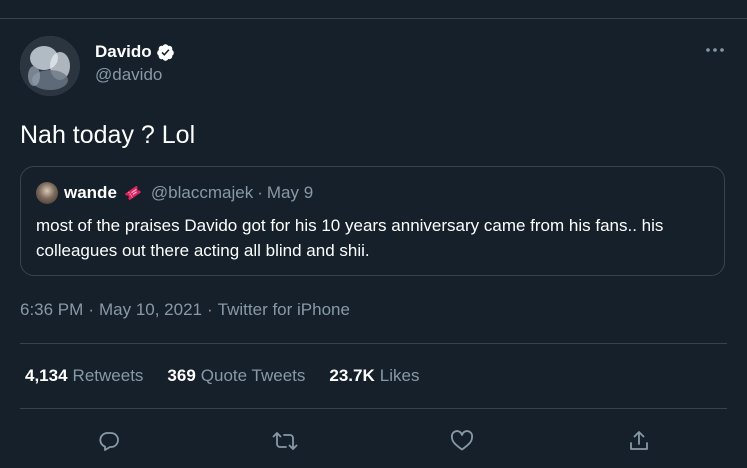  I want to click on retweets-count: 4,134, so click(46, 375).